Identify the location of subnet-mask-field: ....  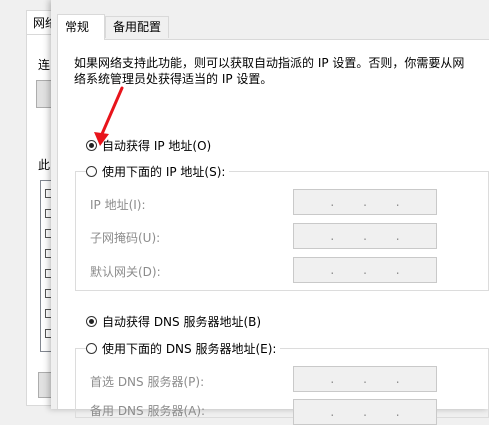
(365, 236).